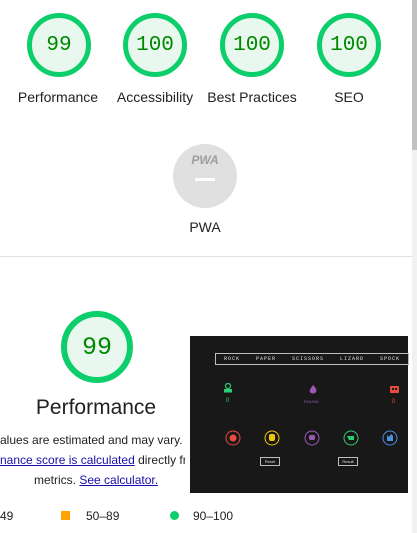 The width and height of the screenshot is (417, 533). What do you see at coordinates (270, 461) in the screenshot?
I see `reset-button: Reset` at bounding box center [270, 461].